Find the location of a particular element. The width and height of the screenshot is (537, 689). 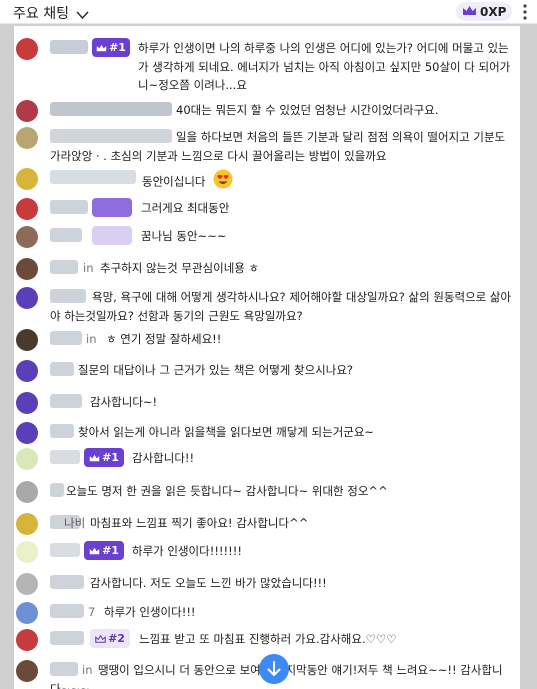

chat-message: #2 느낌표 받고 또 마침표 진행하러 가요.감사해요.♡♡♡ is located at coordinates (267, 640).